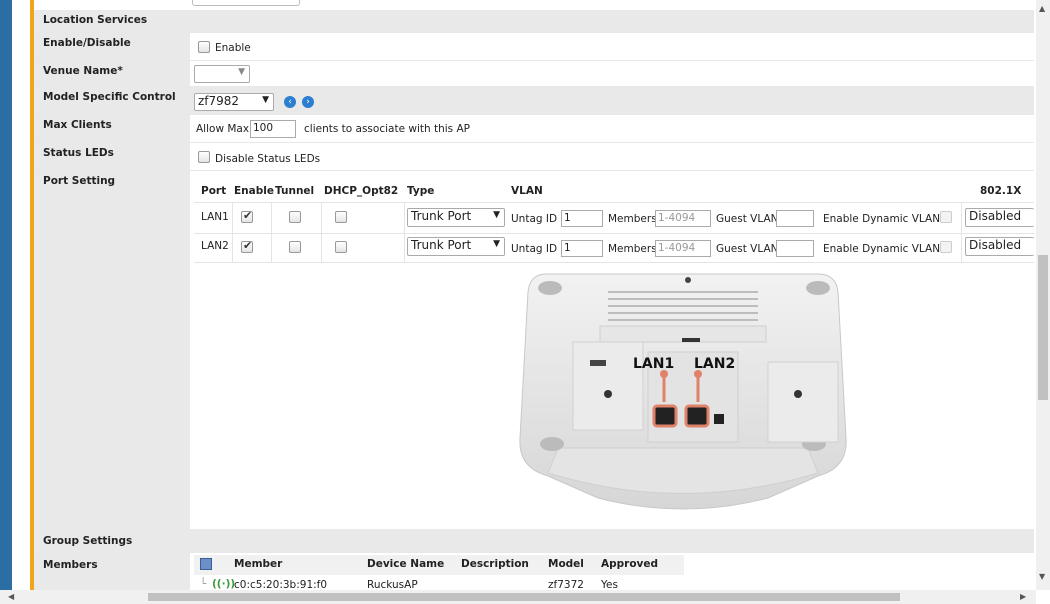 Image resolution: width=1050 pixels, height=604 pixels. Describe the element at coordinates (534, 21) in the screenshot. I see `location-services-section: Location Services` at that location.